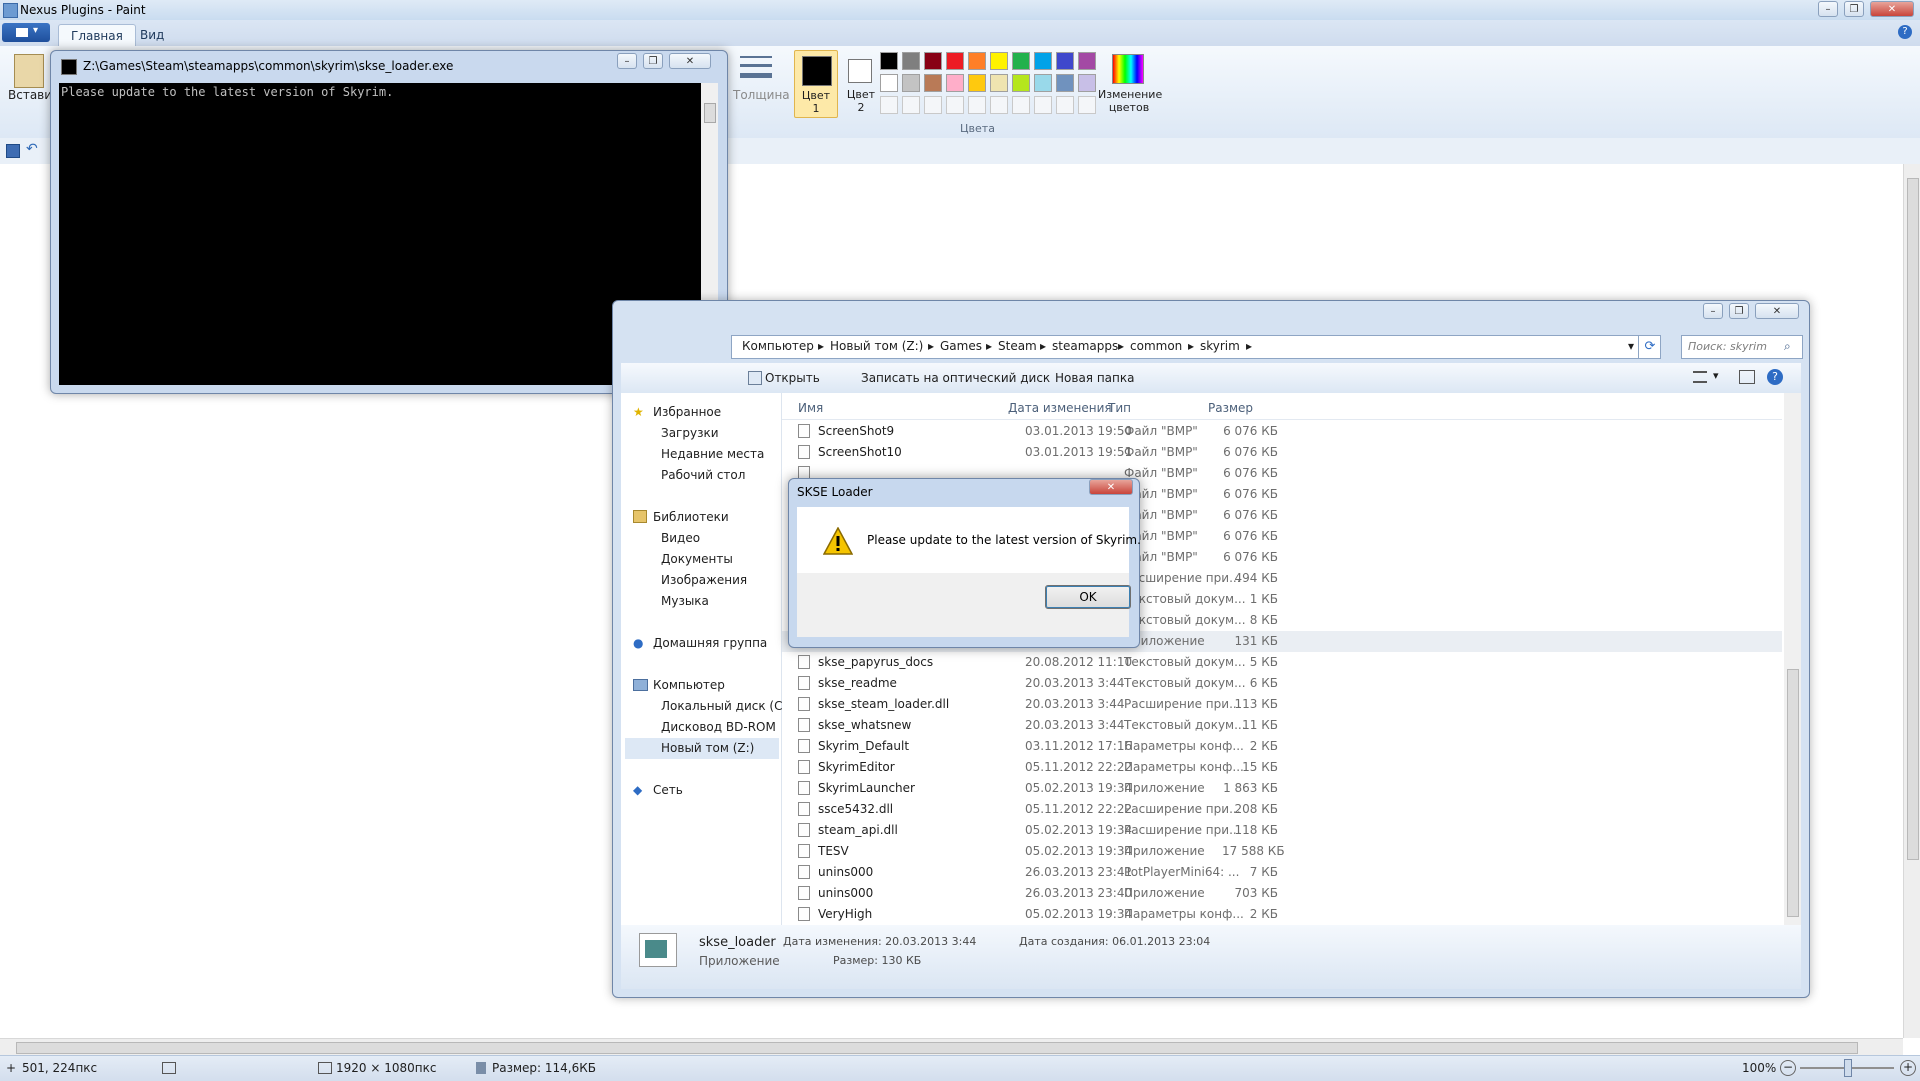  Describe the element at coordinates (816, 84) in the screenshot. I see `color1-button: Цвет 1` at that location.